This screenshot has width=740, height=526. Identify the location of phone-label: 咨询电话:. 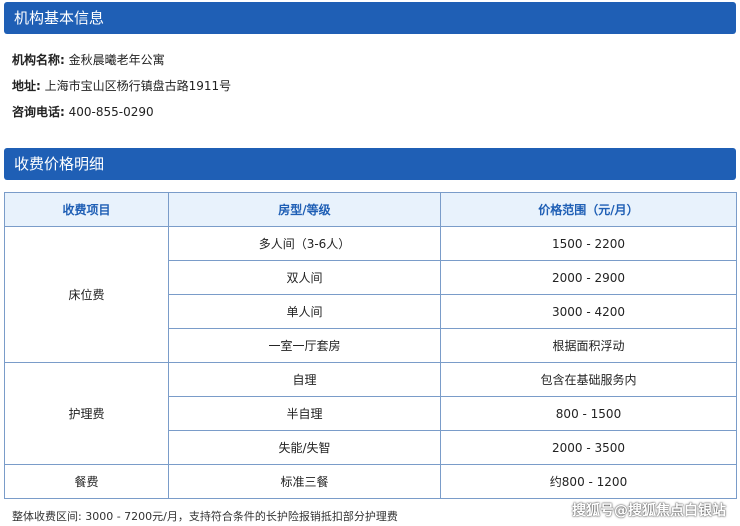
(38, 112).